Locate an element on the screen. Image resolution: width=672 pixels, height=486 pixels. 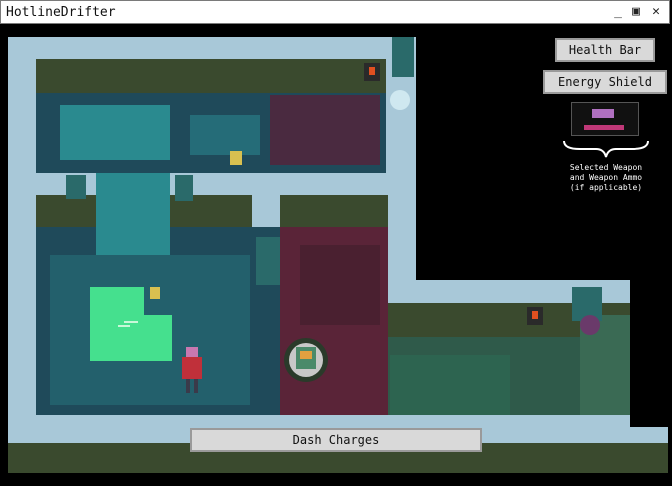
weapon-caption-line: (if applicable) is located at coordinates (606, 187).